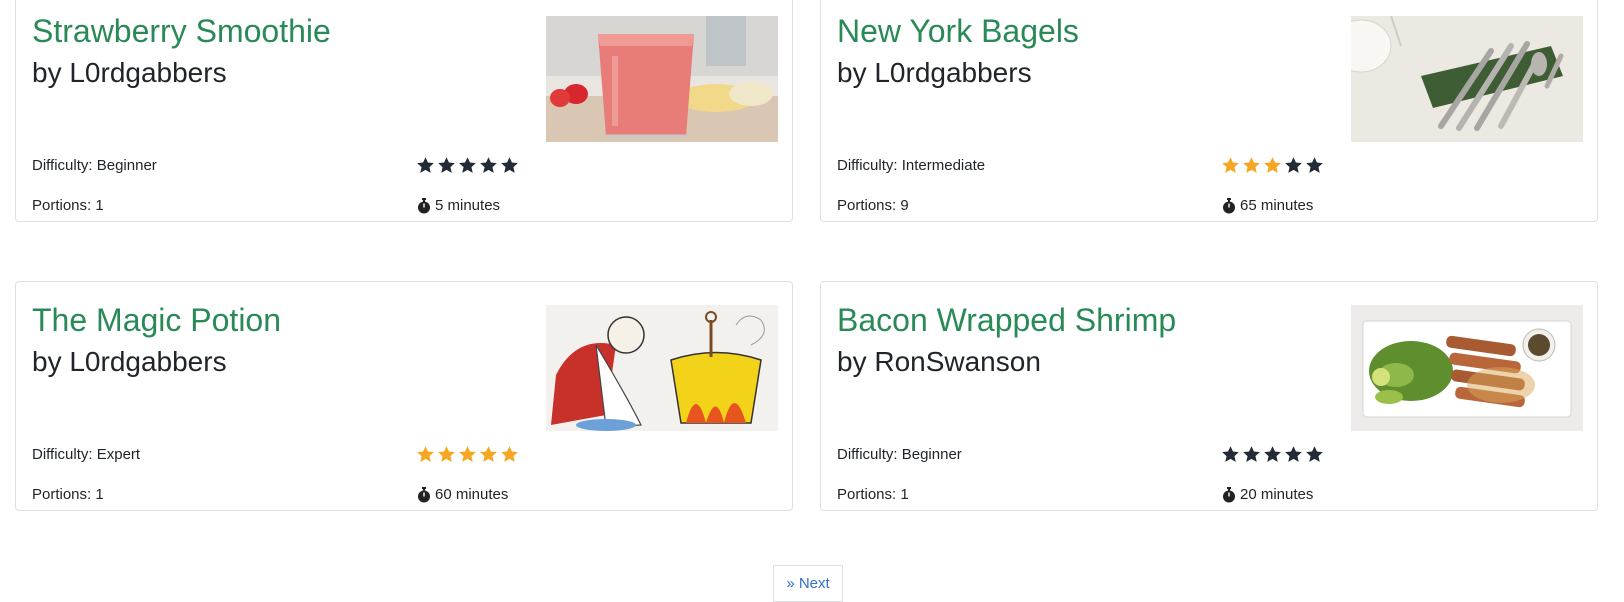  I want to click on druid-cauldron-illustration, so click(662, 368).